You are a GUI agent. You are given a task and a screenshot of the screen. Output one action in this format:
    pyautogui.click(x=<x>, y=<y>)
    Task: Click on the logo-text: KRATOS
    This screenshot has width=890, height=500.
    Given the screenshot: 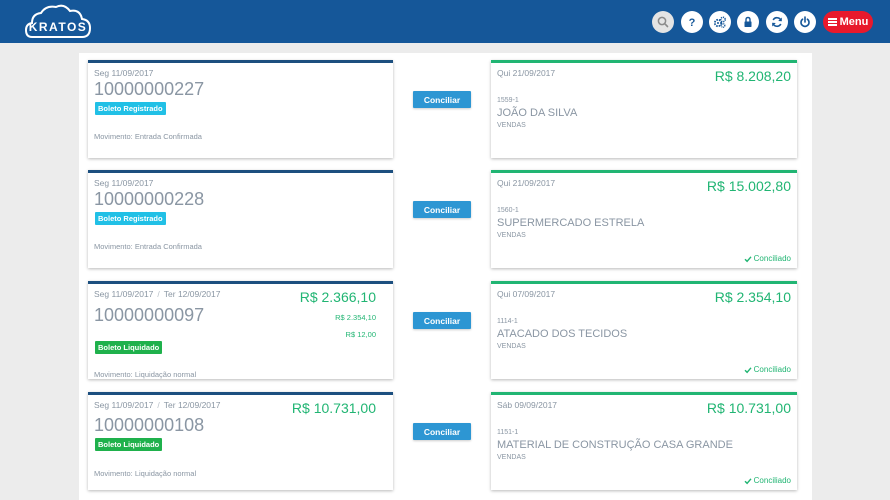 What is the action you would take?
    pyautogui.click(x=58, y=27)
    